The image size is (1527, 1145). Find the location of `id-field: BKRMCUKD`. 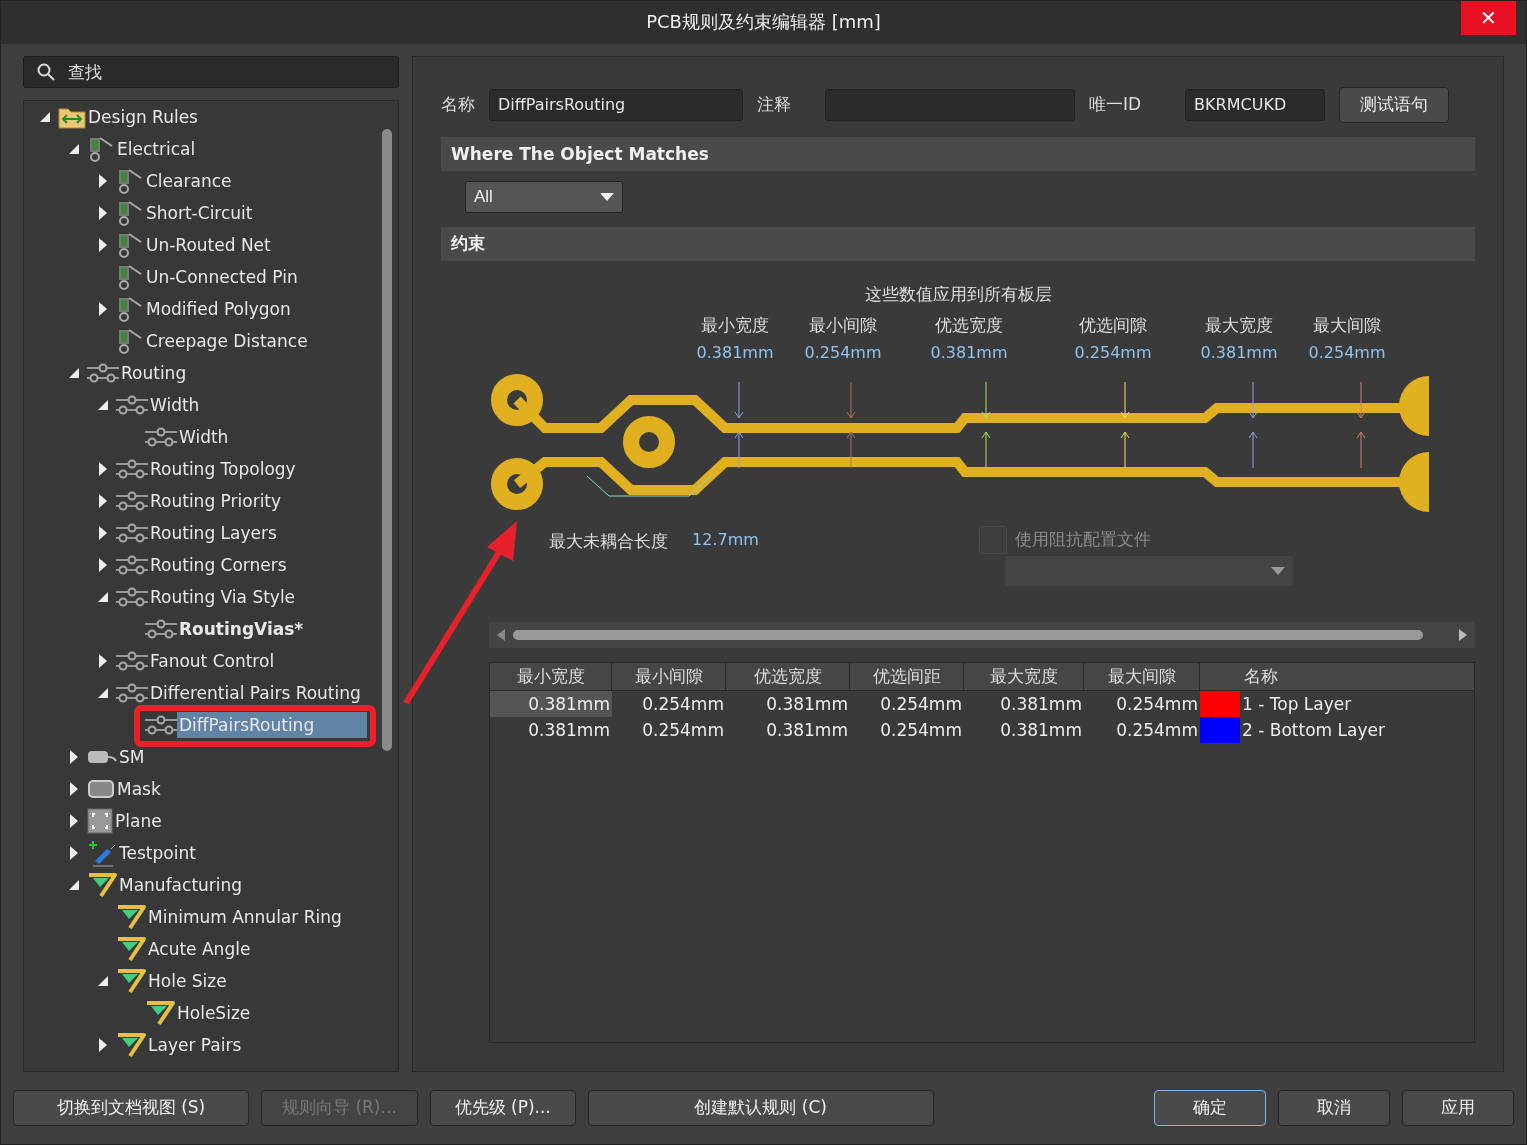

id-field: BKRMCUKD is located at coordinates (1255, 104).